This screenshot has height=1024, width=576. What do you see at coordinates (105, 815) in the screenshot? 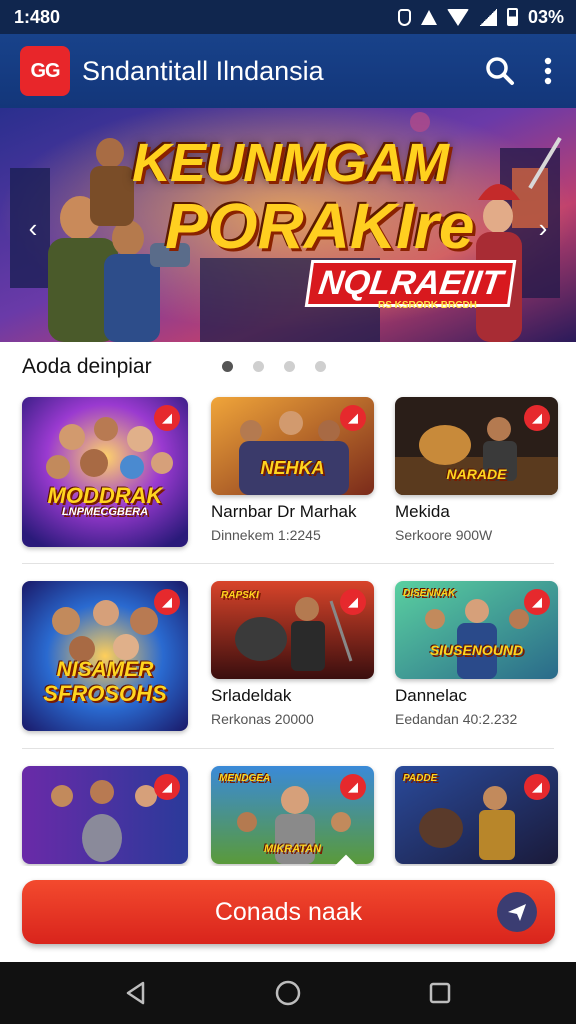
I see `game-card: ◢` at bounding box center [105, 815].